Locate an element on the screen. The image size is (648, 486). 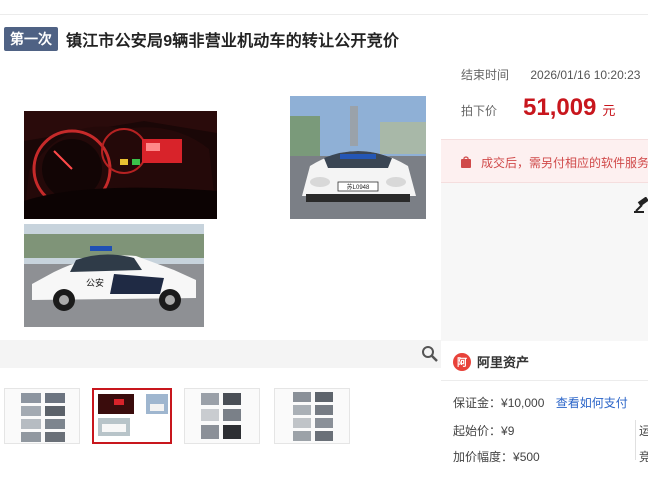
truncated-label-1: 运 is located at coordinates (643, 431).